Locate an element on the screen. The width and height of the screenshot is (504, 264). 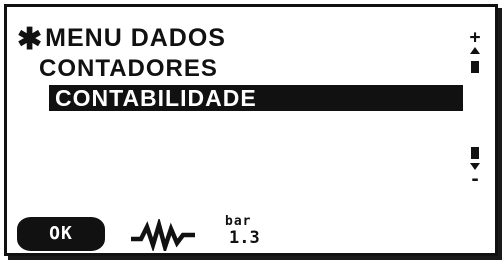
menu-title-text: MENU DADOS is located at coordinates (135, 38).